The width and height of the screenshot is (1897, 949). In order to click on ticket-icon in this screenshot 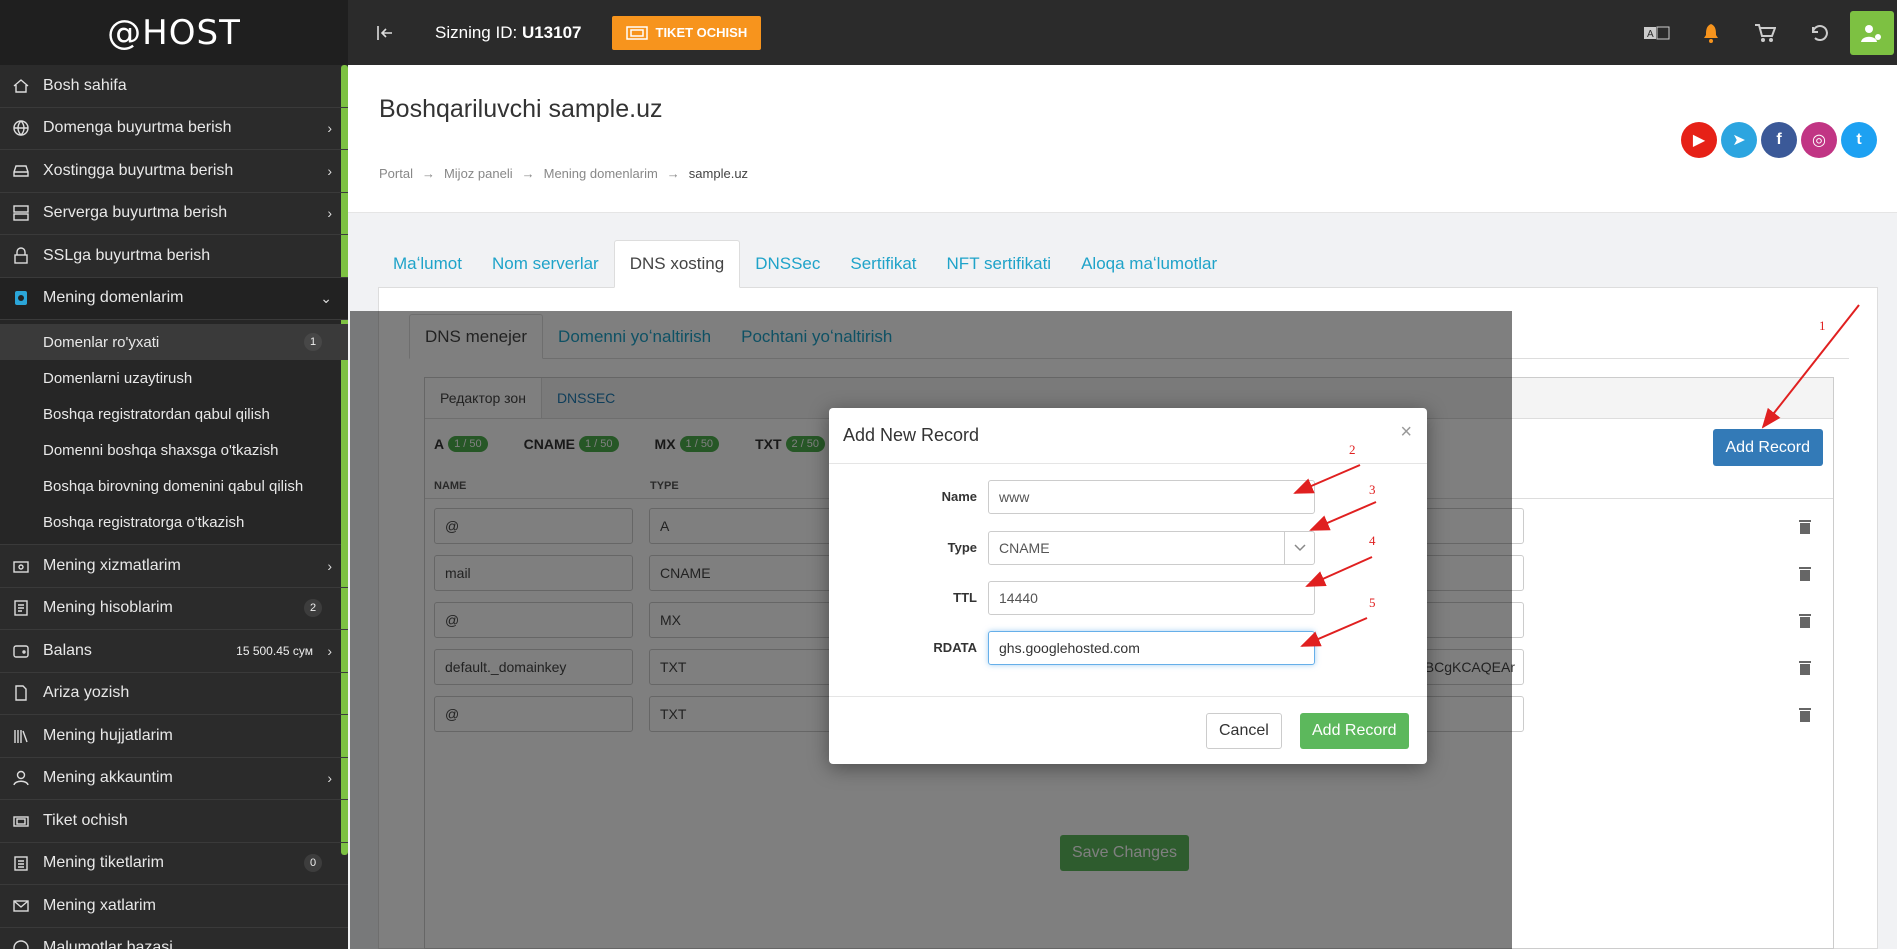, I will do `click(636, 32)`.